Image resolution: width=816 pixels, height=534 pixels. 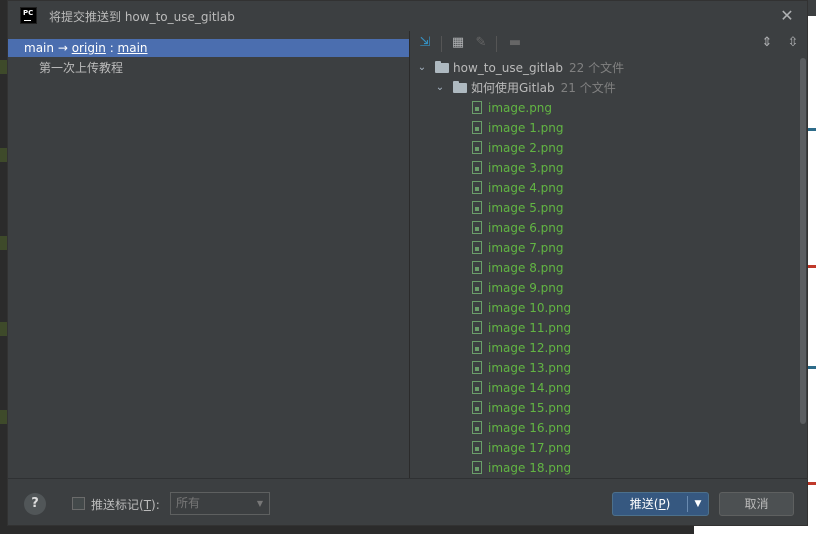 I want to click on commit-message: 第一次上传教程, so click(x=81, y=68).